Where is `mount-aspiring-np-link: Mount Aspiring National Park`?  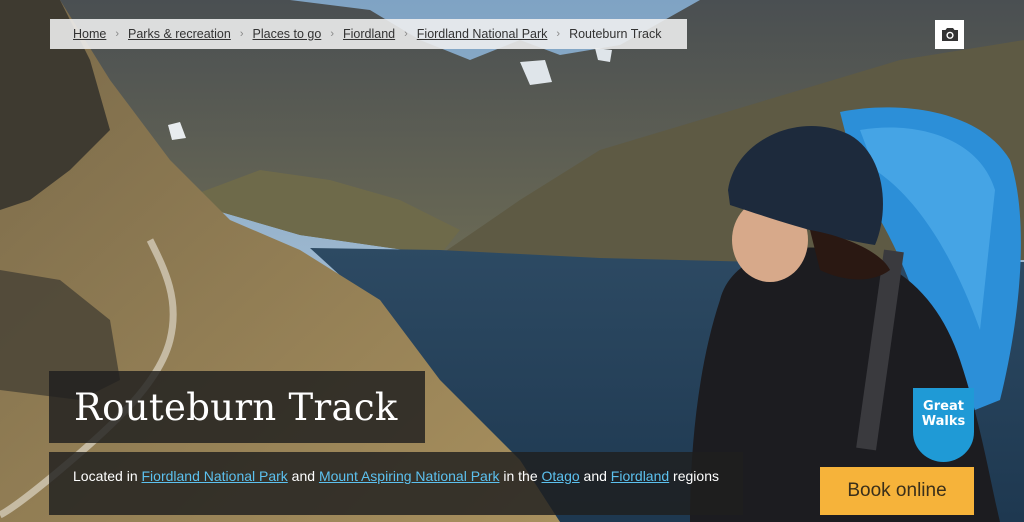
mount-aspiring-np-link: Mount Aspiring National Park is located at coordinates (409, 476).